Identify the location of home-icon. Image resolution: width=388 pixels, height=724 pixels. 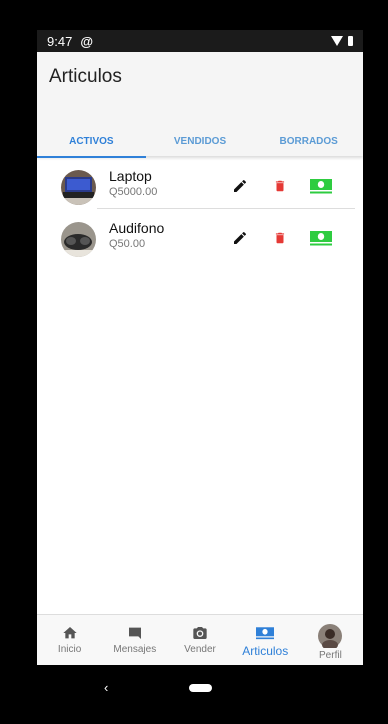
(70, 633).